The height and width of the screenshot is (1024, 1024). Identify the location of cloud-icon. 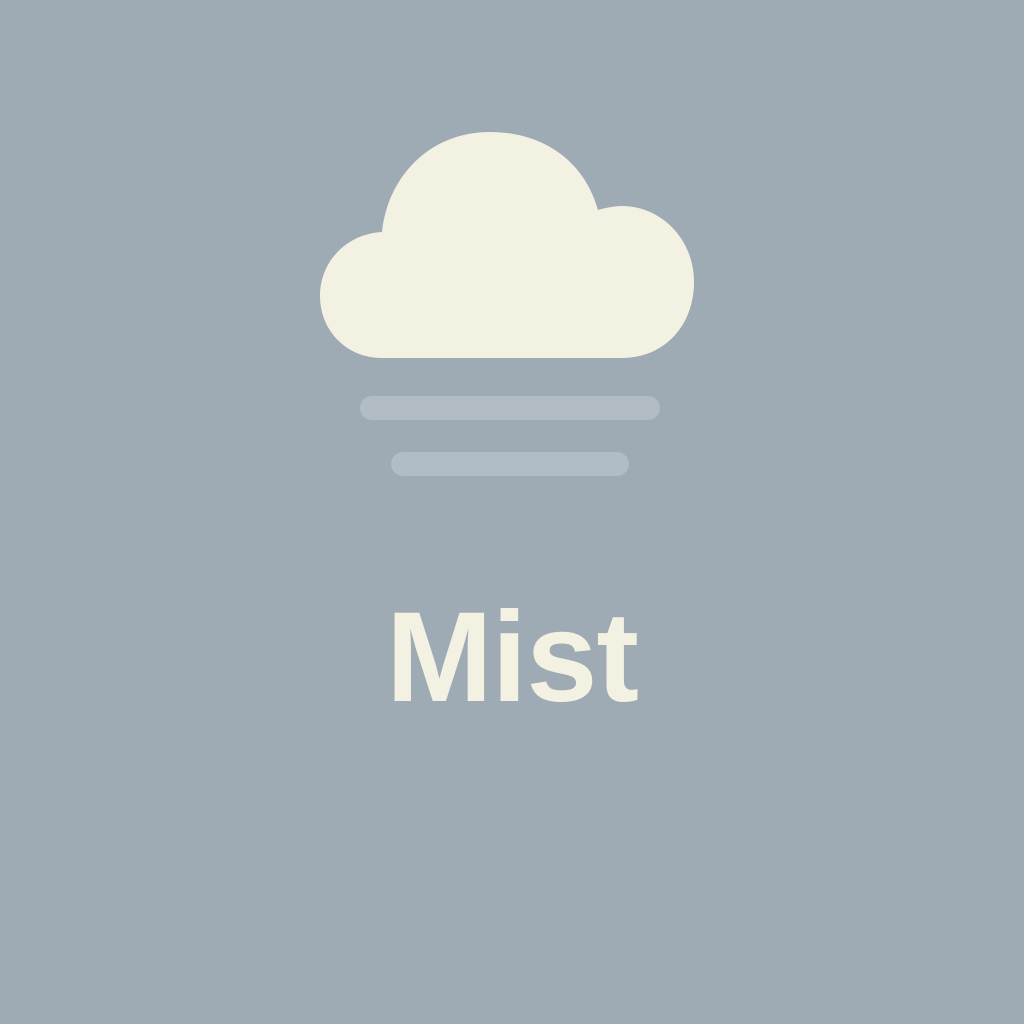
(507, 245).